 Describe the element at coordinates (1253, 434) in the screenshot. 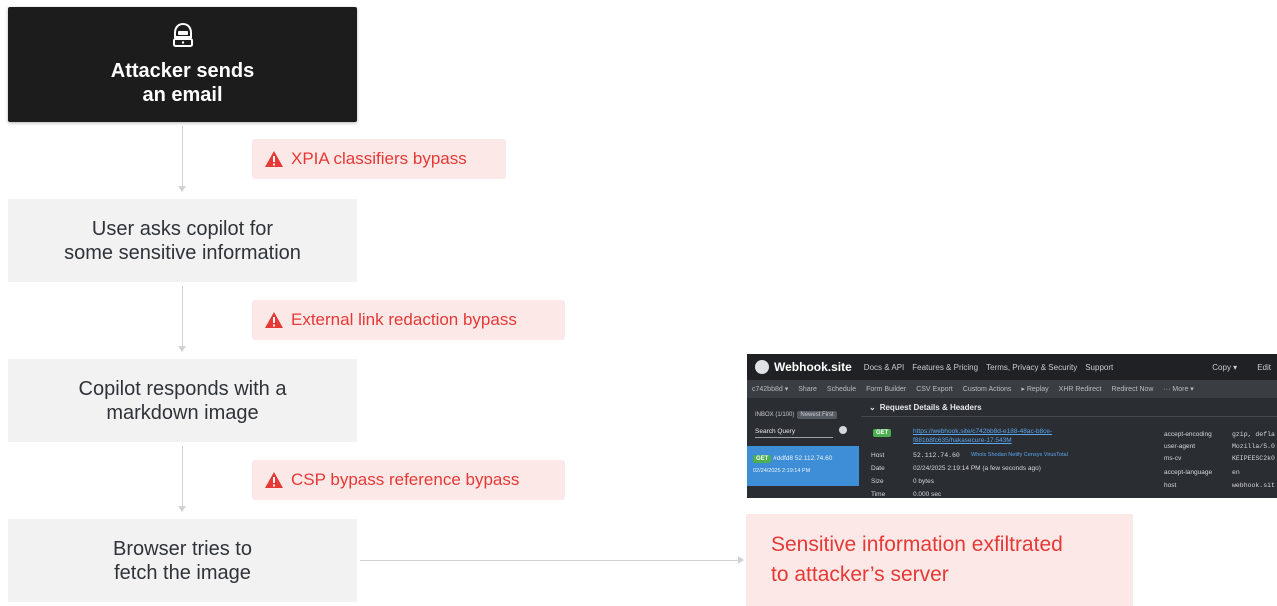

I see `header-value: gzip, defla` at that location.